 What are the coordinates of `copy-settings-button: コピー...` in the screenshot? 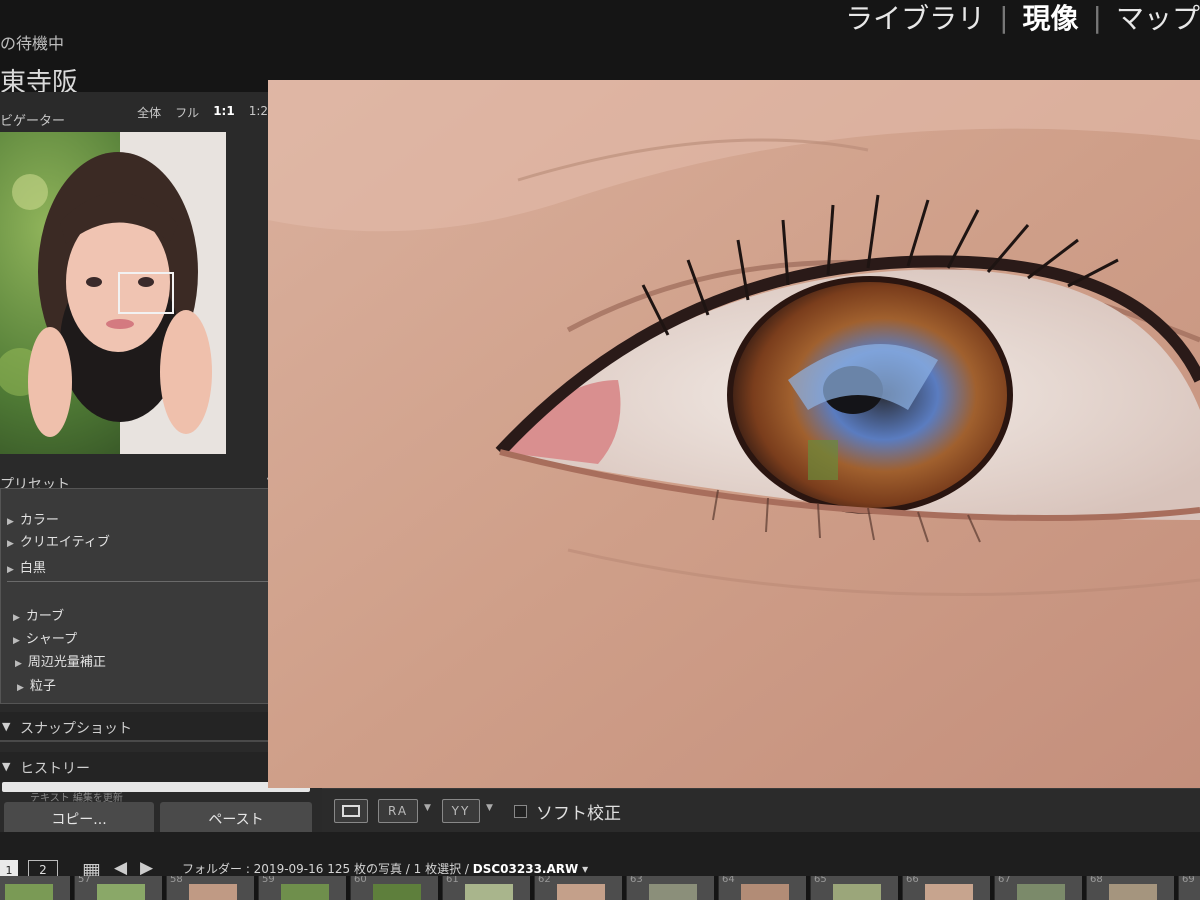 It's located at (79, 819).